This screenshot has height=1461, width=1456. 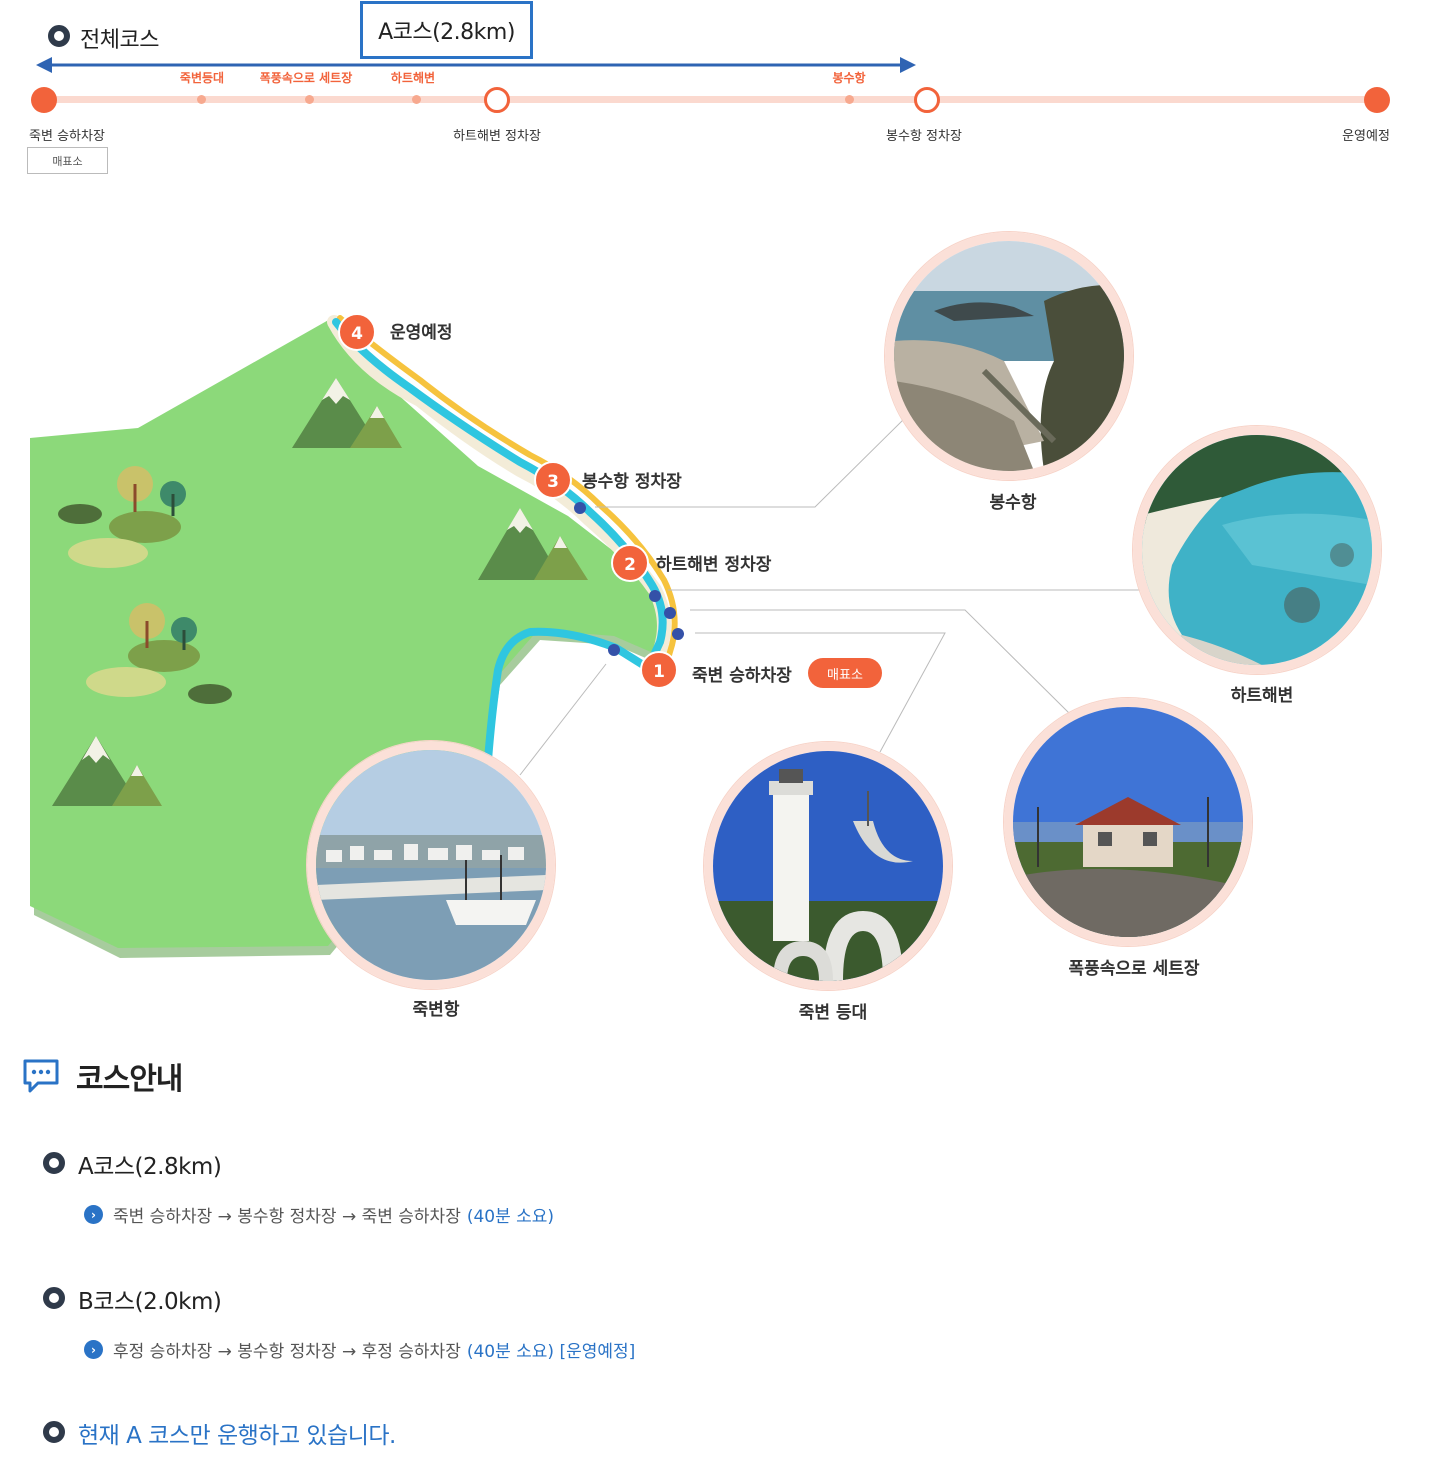 I want to click on photo-label-bongsu: 봉수항, so click(x=1013, y=503).